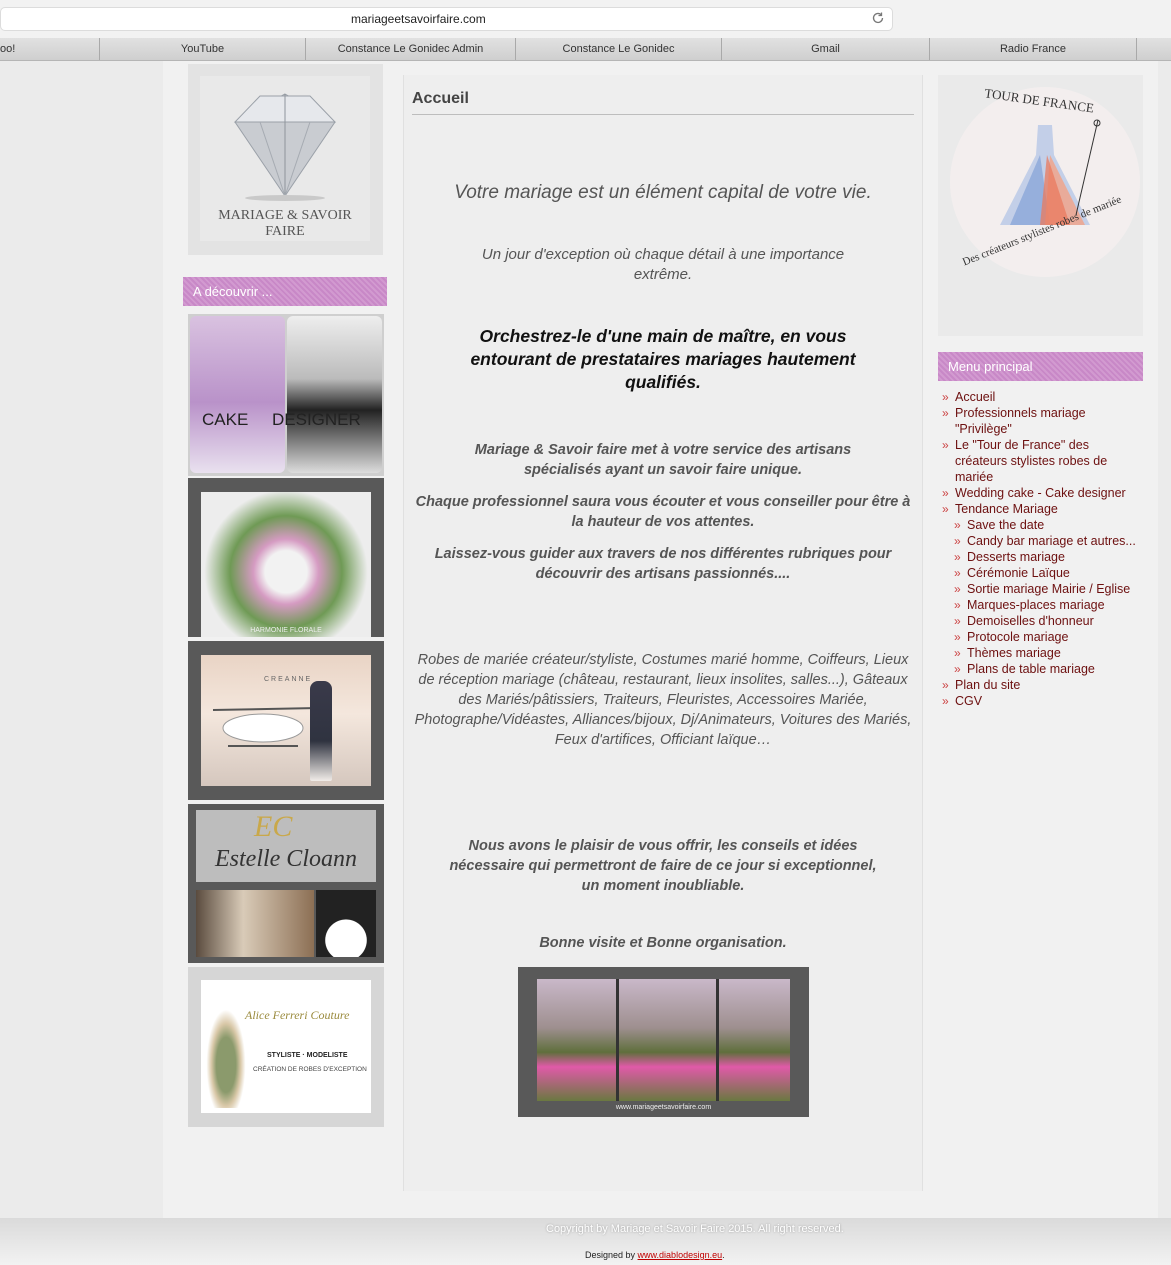 This screenshot has width=1171, height=1265. I want to click on site-logo: MARIAGE & SAVOIR FAIRE, so click(285, 158).